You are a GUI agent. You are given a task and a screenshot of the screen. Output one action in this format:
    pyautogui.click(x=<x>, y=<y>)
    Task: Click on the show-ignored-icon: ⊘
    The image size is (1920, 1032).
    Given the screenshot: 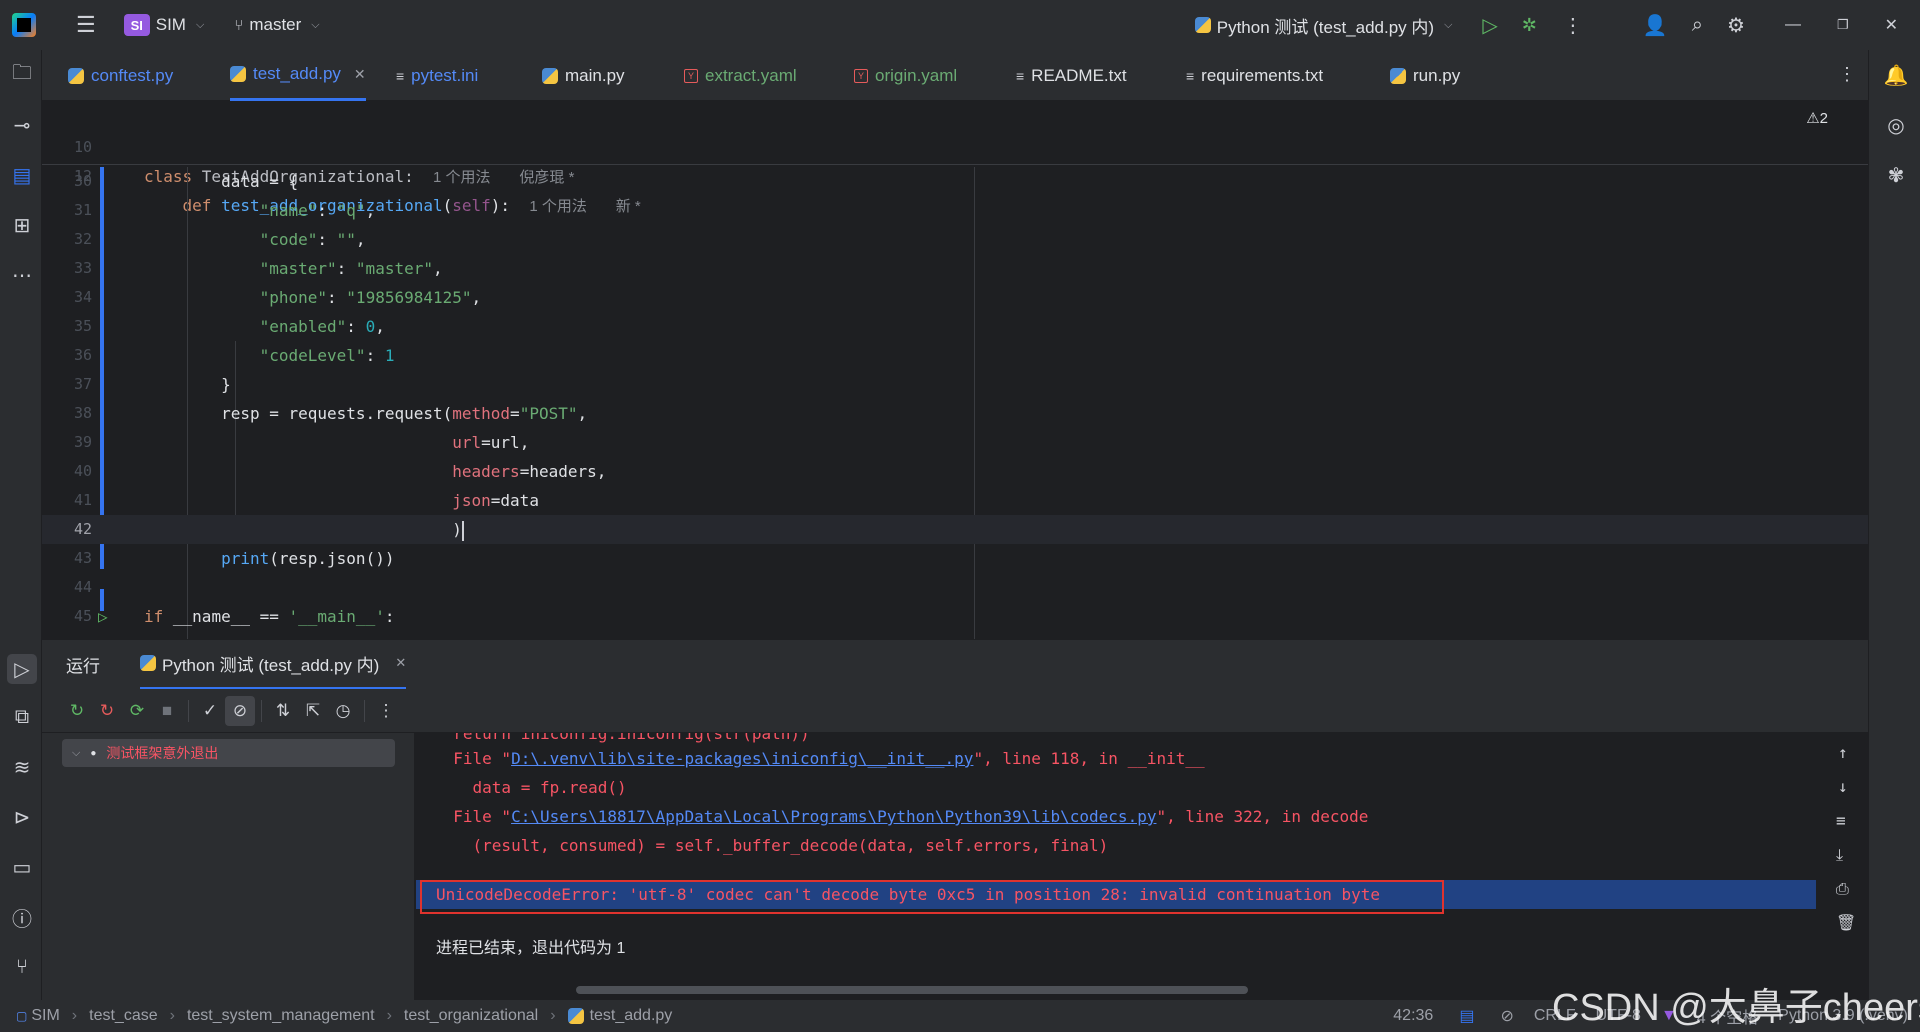 What is the action you would take?
    pyautogui.click(x=240, y=710)
    